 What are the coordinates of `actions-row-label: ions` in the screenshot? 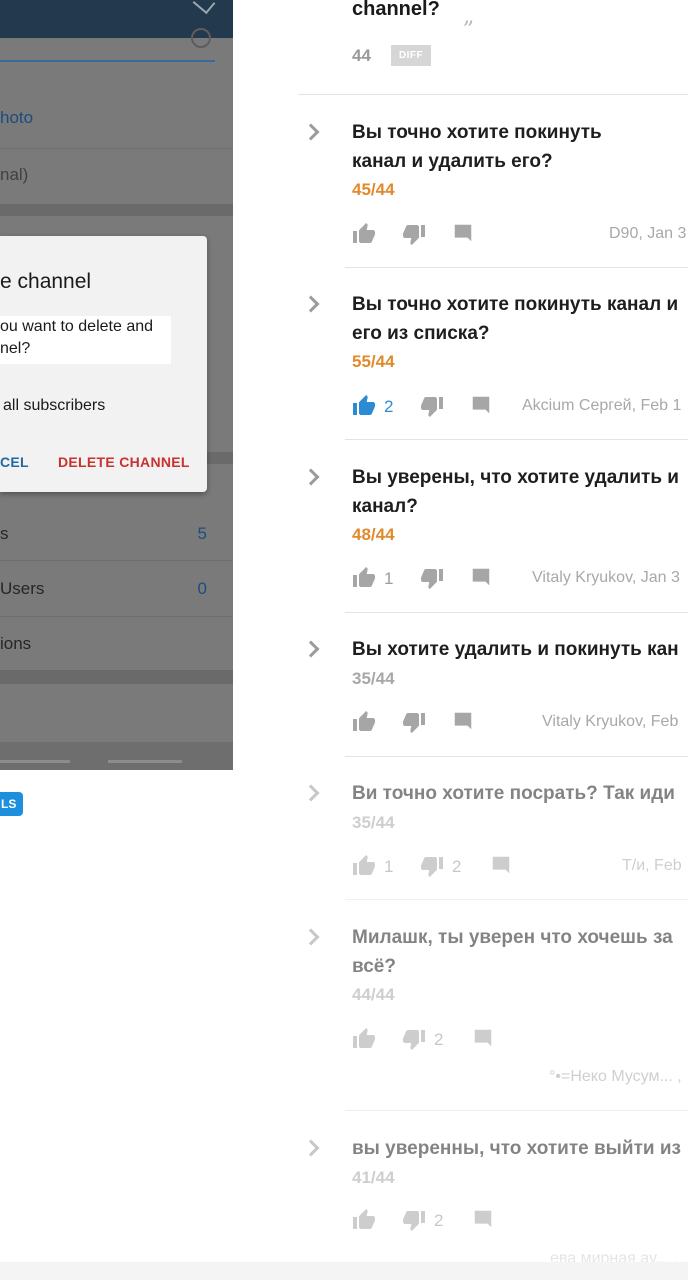 It's located at (15, 644).